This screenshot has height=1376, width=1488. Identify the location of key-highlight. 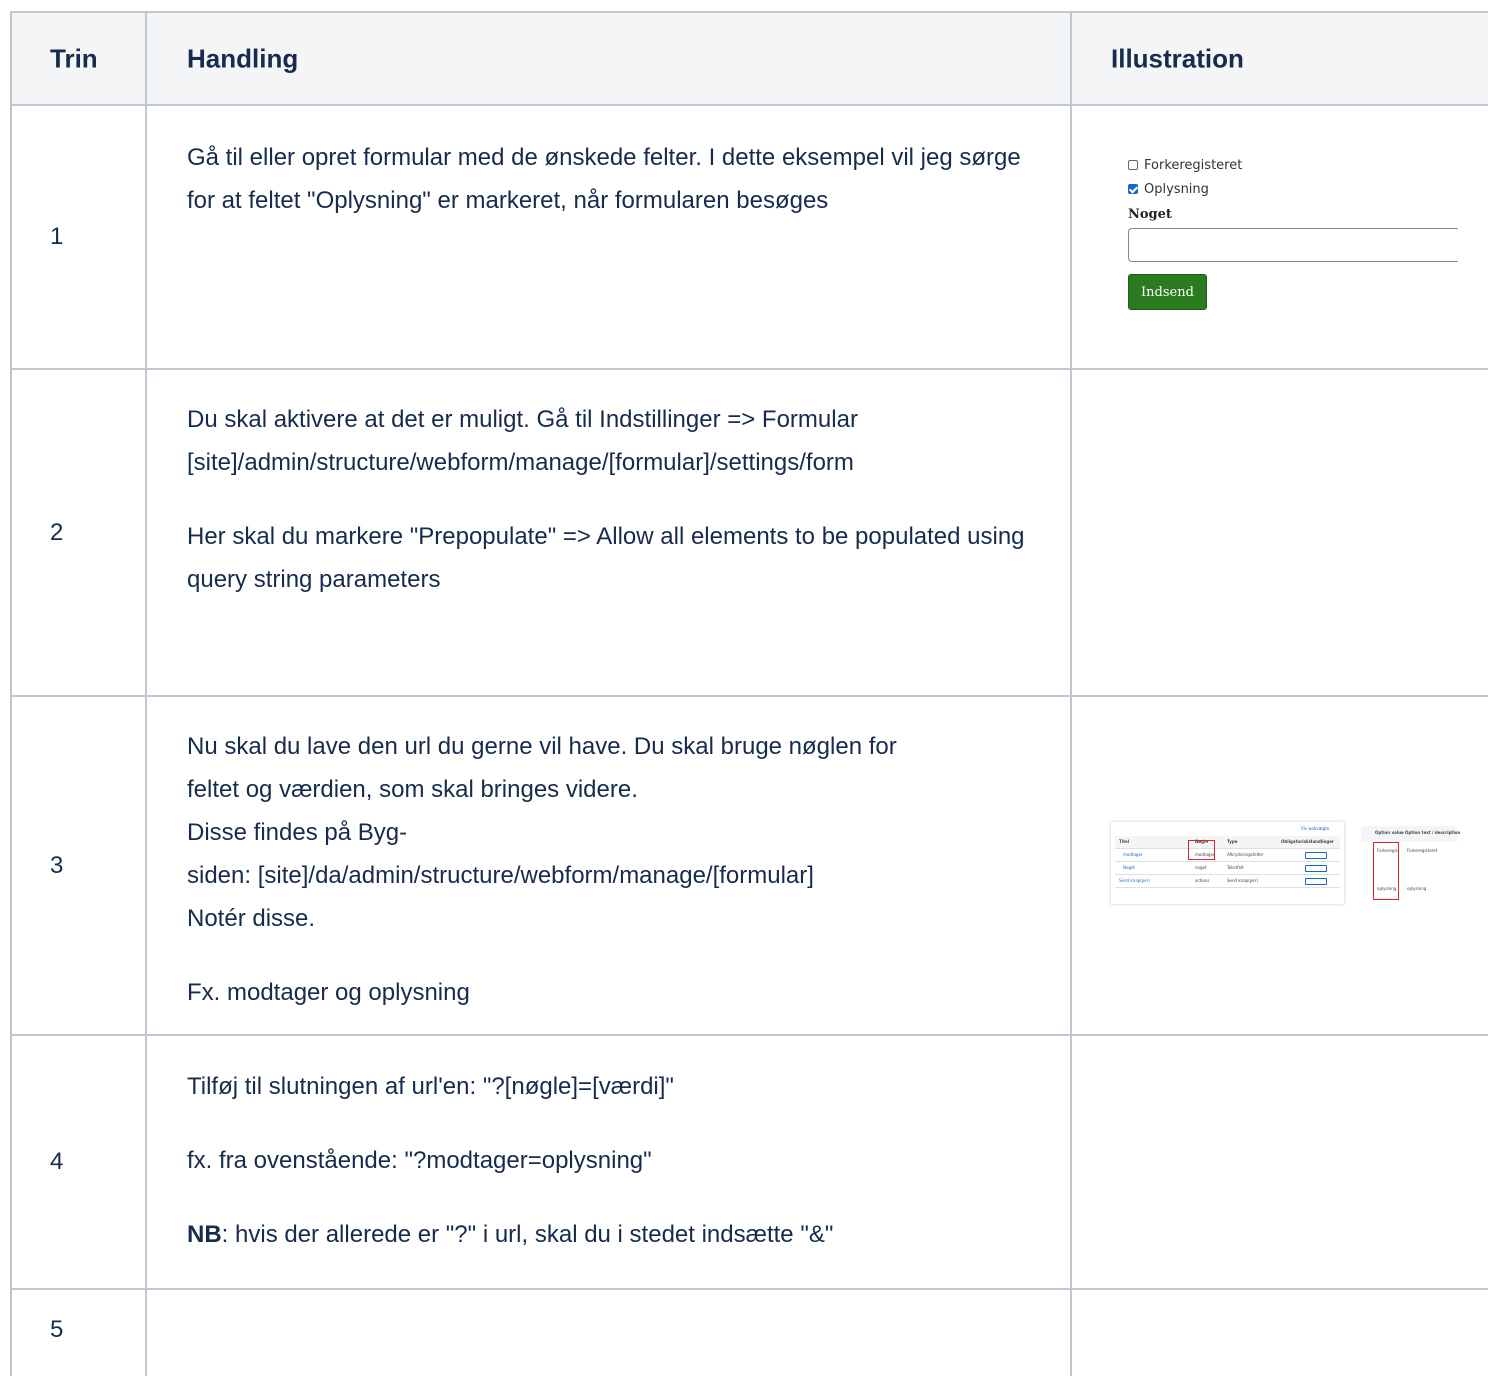
(1201, 850).